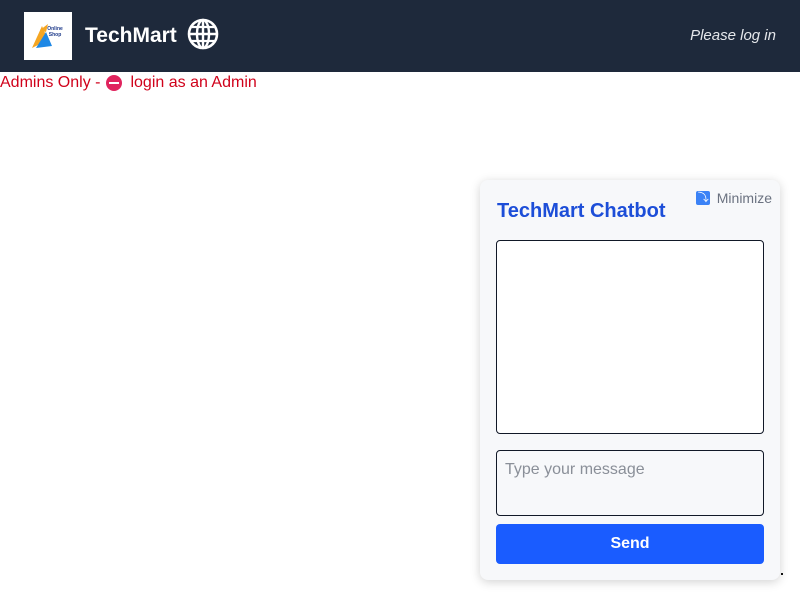 The image size is (800, 600). I want to click on admin-login-link: login as an Admin, so click(193, 83).